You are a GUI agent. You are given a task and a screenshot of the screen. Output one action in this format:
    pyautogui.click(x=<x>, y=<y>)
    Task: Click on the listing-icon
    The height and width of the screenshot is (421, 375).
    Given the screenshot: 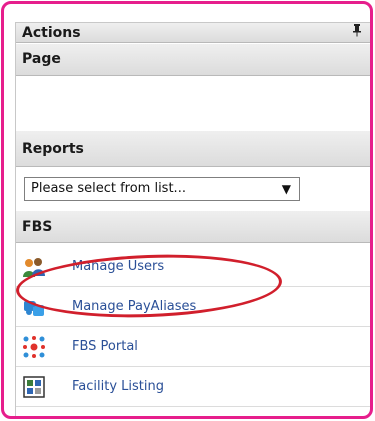 What is the action you would take?
    pyautogui.click(x=34, y=387)
    